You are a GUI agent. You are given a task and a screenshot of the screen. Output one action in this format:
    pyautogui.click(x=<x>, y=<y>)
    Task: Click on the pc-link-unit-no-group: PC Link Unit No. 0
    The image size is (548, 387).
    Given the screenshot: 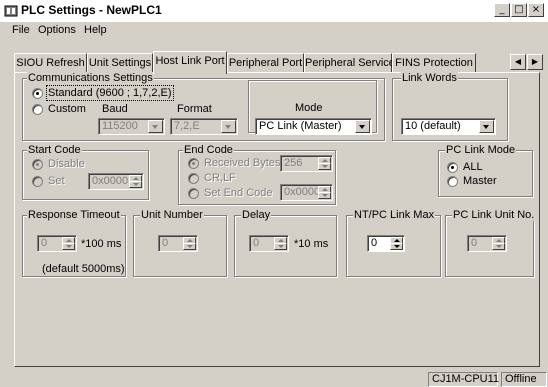 What is the action you would take?
    pyautogui.click(x=490, y=243)
    